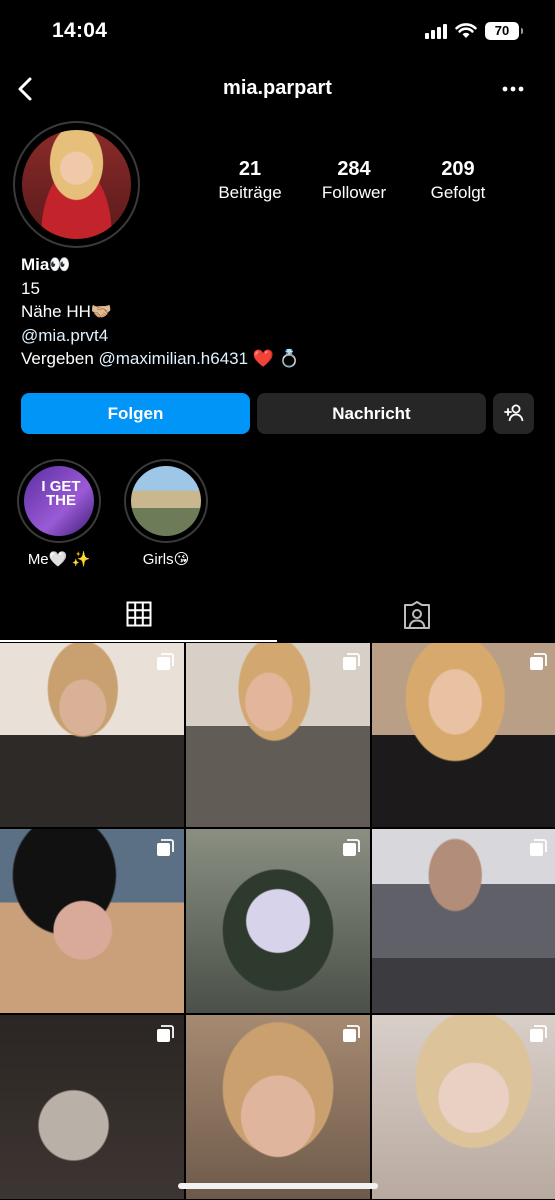  What do you see at coordinates (278, 1186) in the screenshot?
I see `home-indicator` at bounding box center [278, 1186].